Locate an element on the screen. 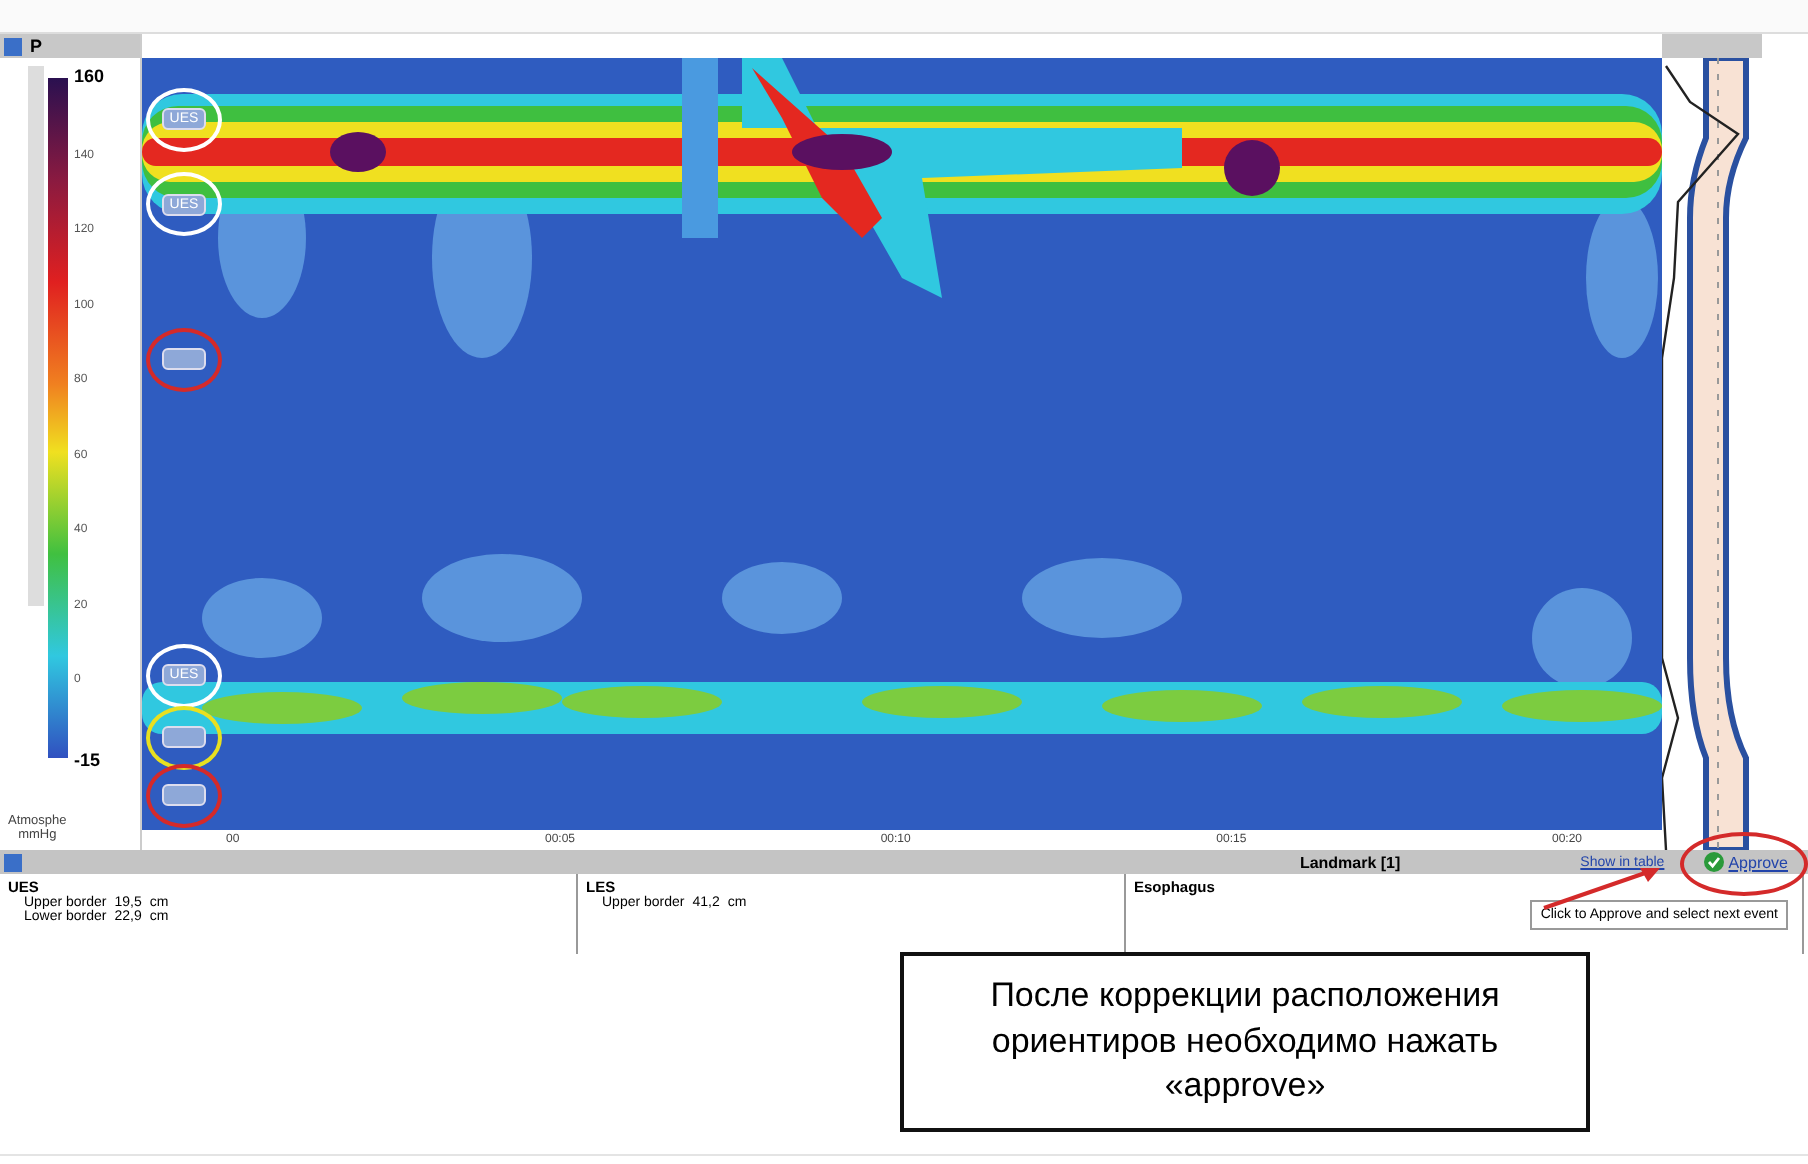 This screenshot has width=1808, height=1164. approve-button: Approve is located at coordinates (1746, 862).